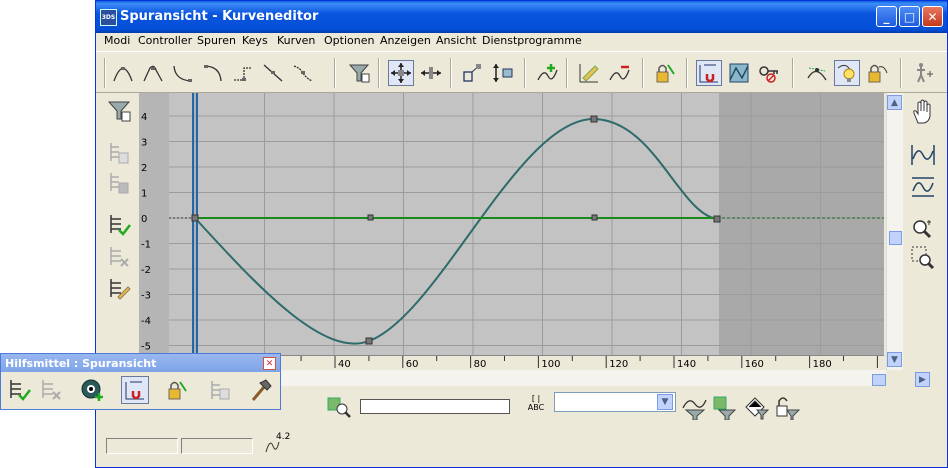  I want to click on hscroll-thumb, so click(879, 380).